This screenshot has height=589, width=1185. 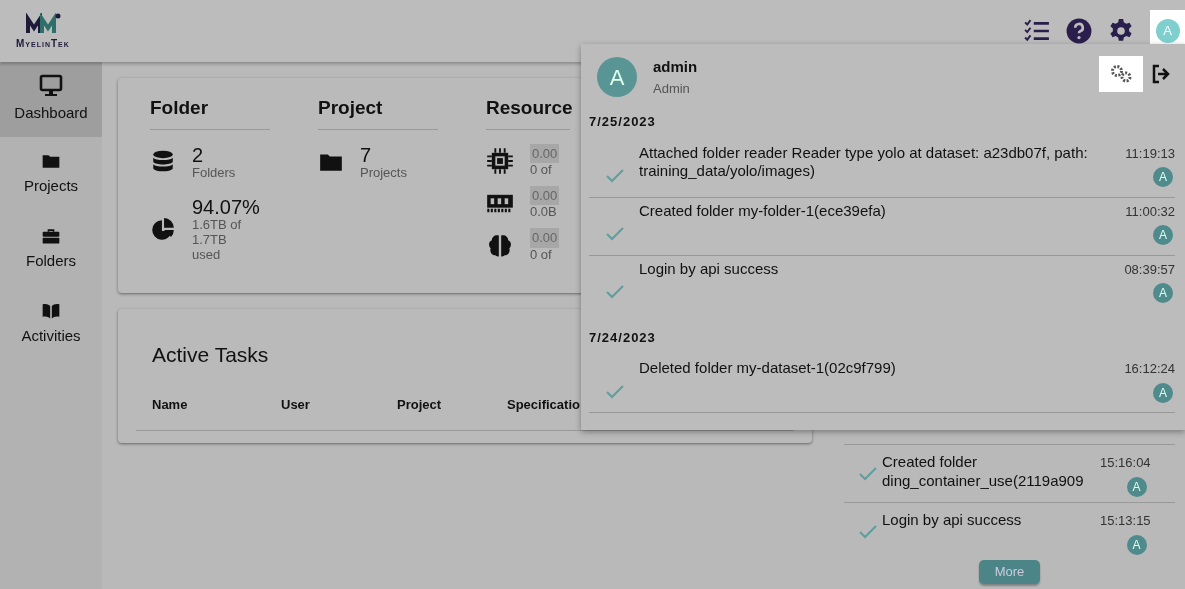 I want to click on event-time: 11:00:32, so click(x=1150, y=211).